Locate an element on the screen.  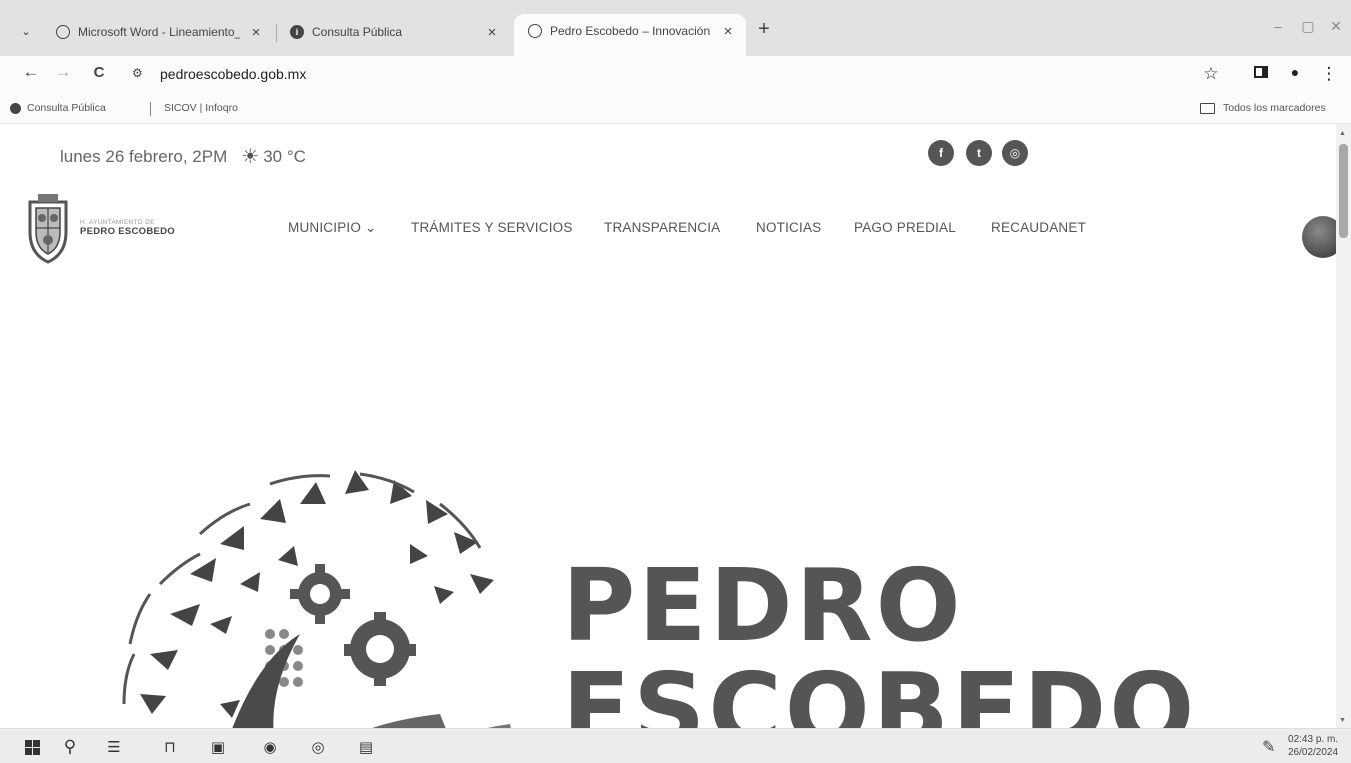
twitter-icon: t is located at coordinates (979, 153).